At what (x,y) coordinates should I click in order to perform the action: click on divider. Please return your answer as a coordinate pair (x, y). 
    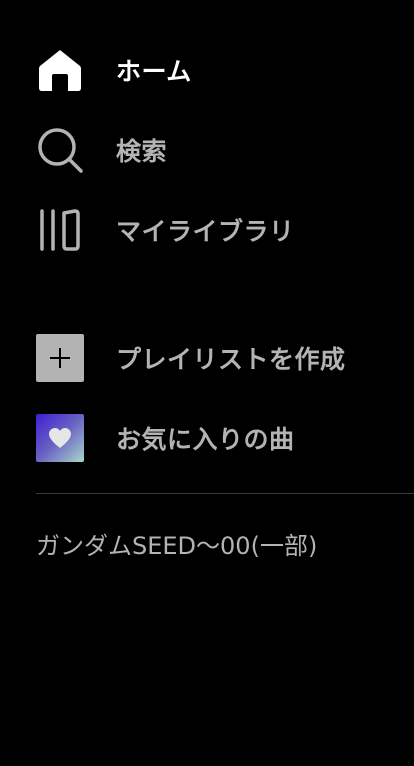
    Looking at the image, I should click on (225, 493).